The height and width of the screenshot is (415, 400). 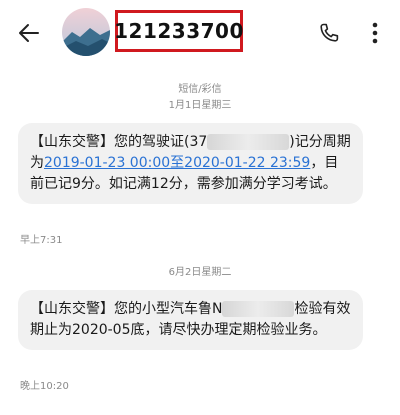 I want to click on redacted-plate-number, so click(x=258, y=309).